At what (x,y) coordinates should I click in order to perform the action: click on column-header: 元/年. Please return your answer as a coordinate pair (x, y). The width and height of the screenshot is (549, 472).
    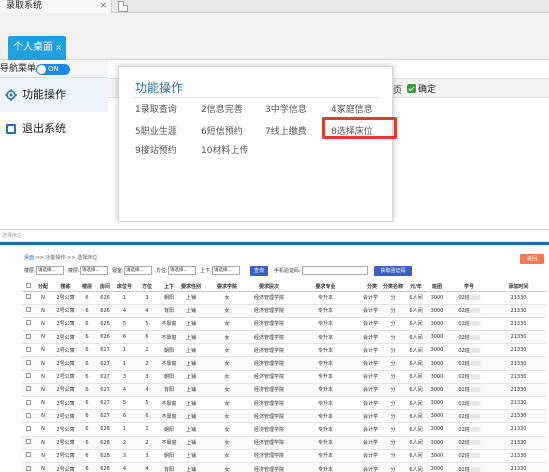
    Looking at the image, I should click on (416, 287).